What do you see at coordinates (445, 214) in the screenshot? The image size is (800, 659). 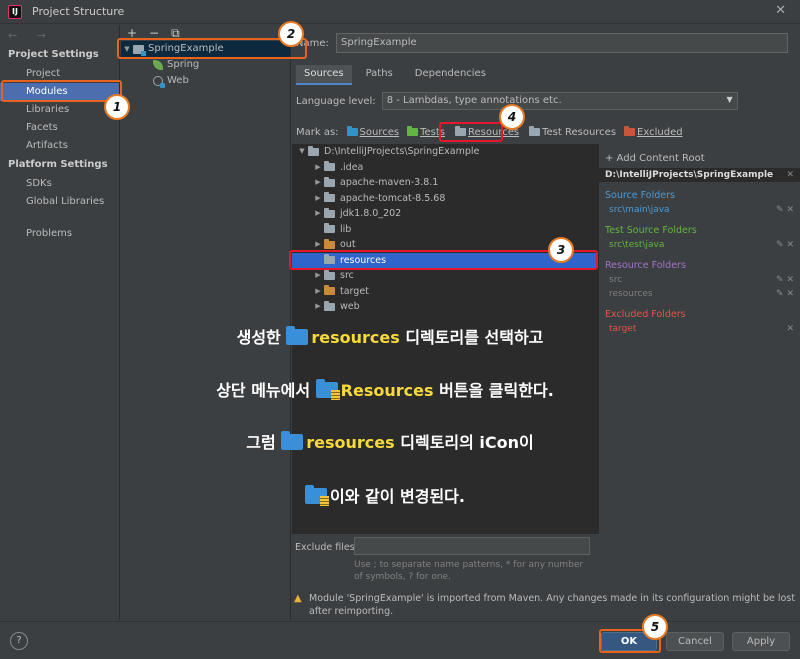 I see `tree-row: ▶ jdk1.8.0_202` at bounding box center [445, 214].